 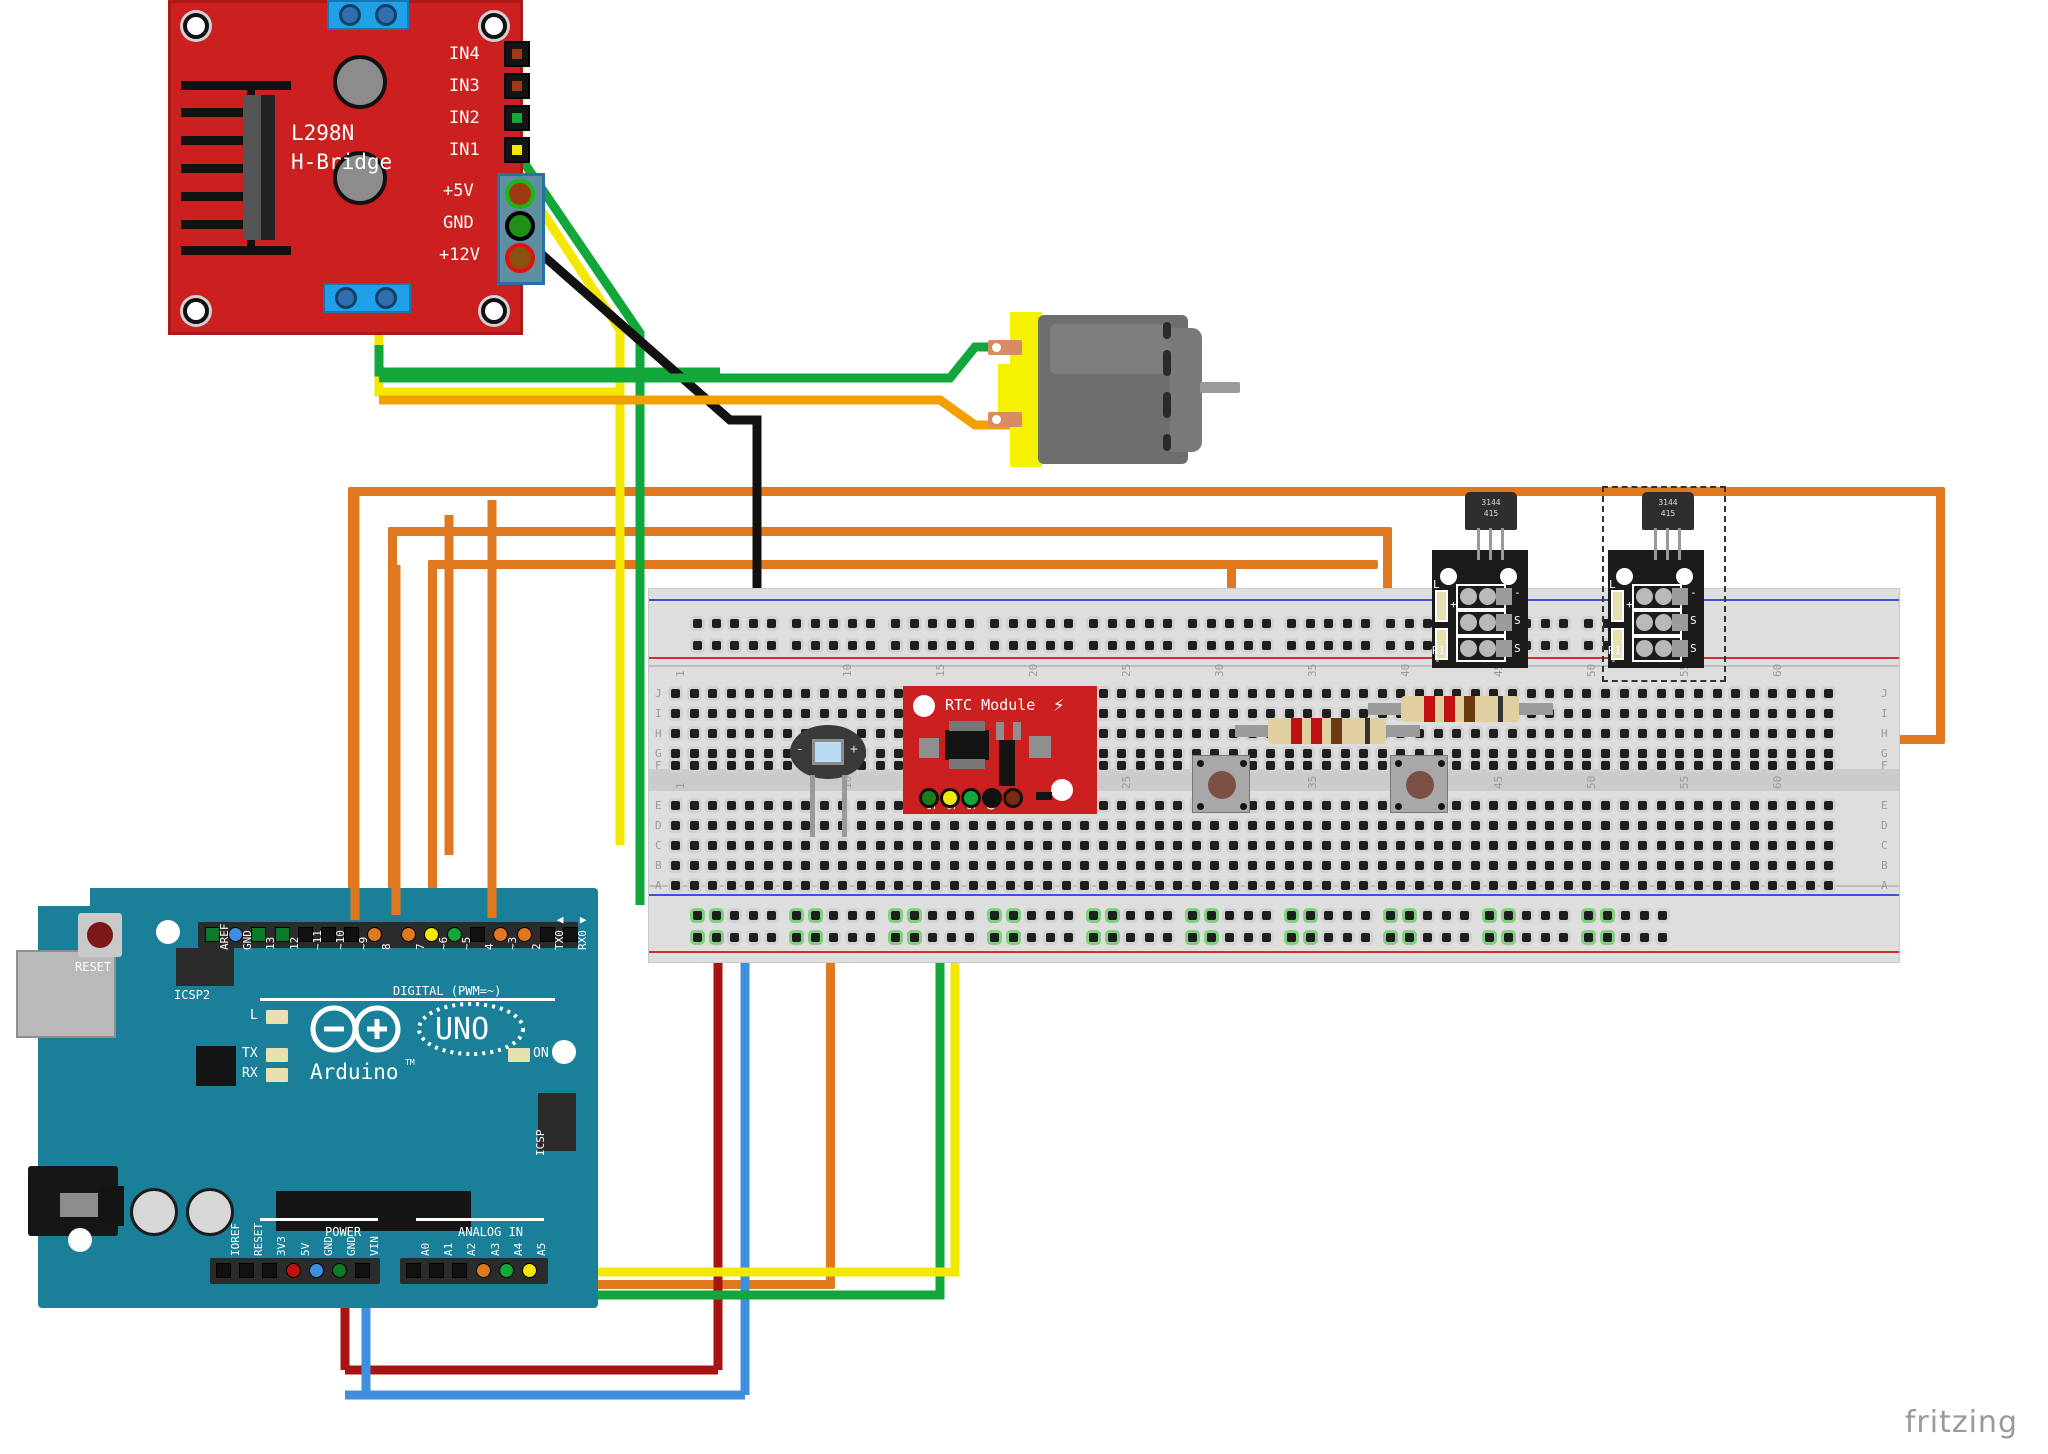 I want to click on dc-motor, so click(x=1114, y=389).